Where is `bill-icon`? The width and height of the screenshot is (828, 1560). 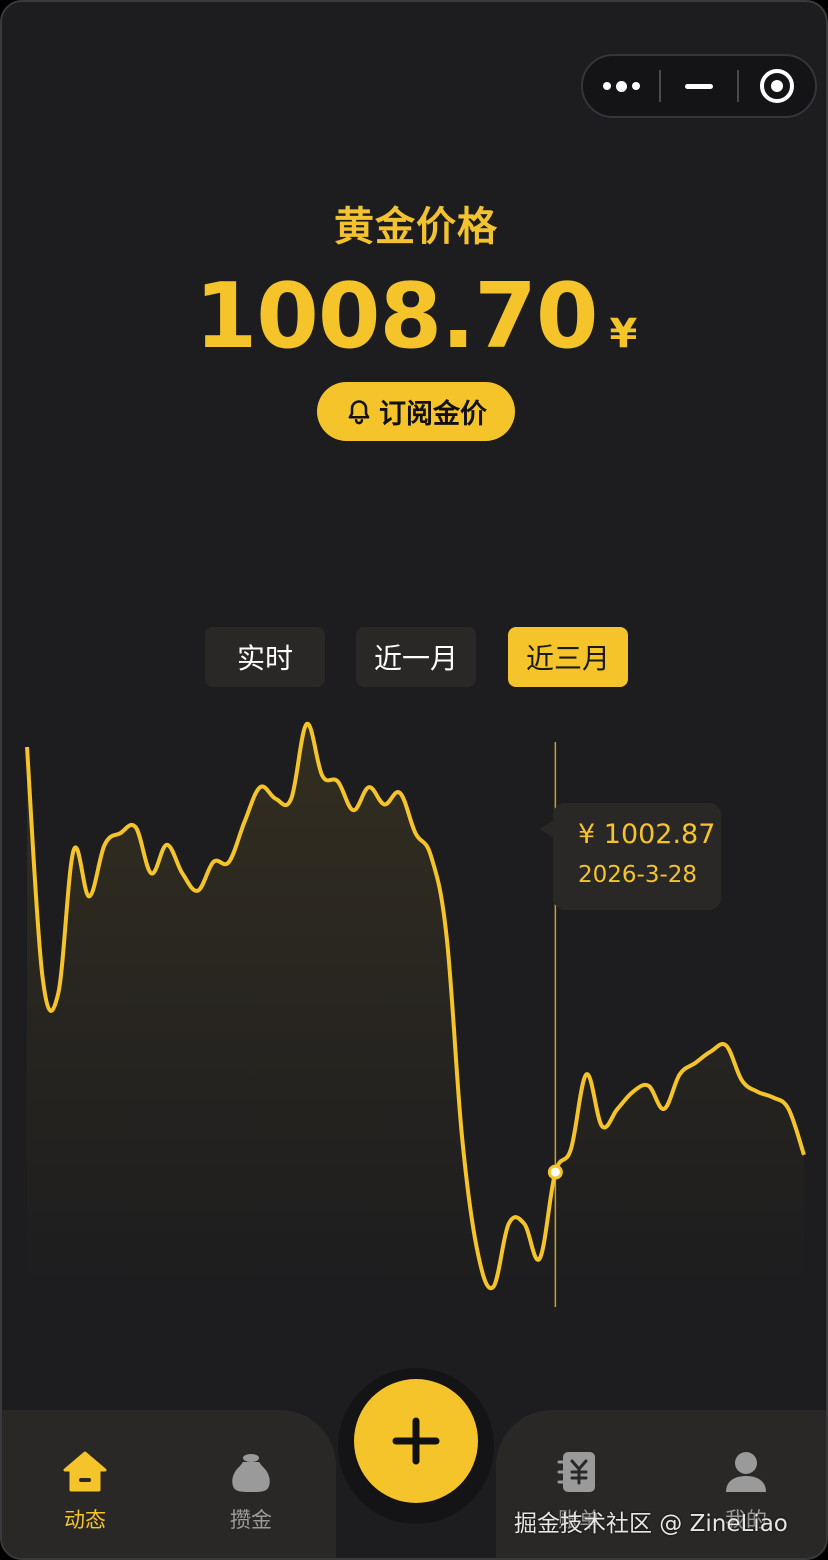
bill-icon is located at coordinates (576, 1472).